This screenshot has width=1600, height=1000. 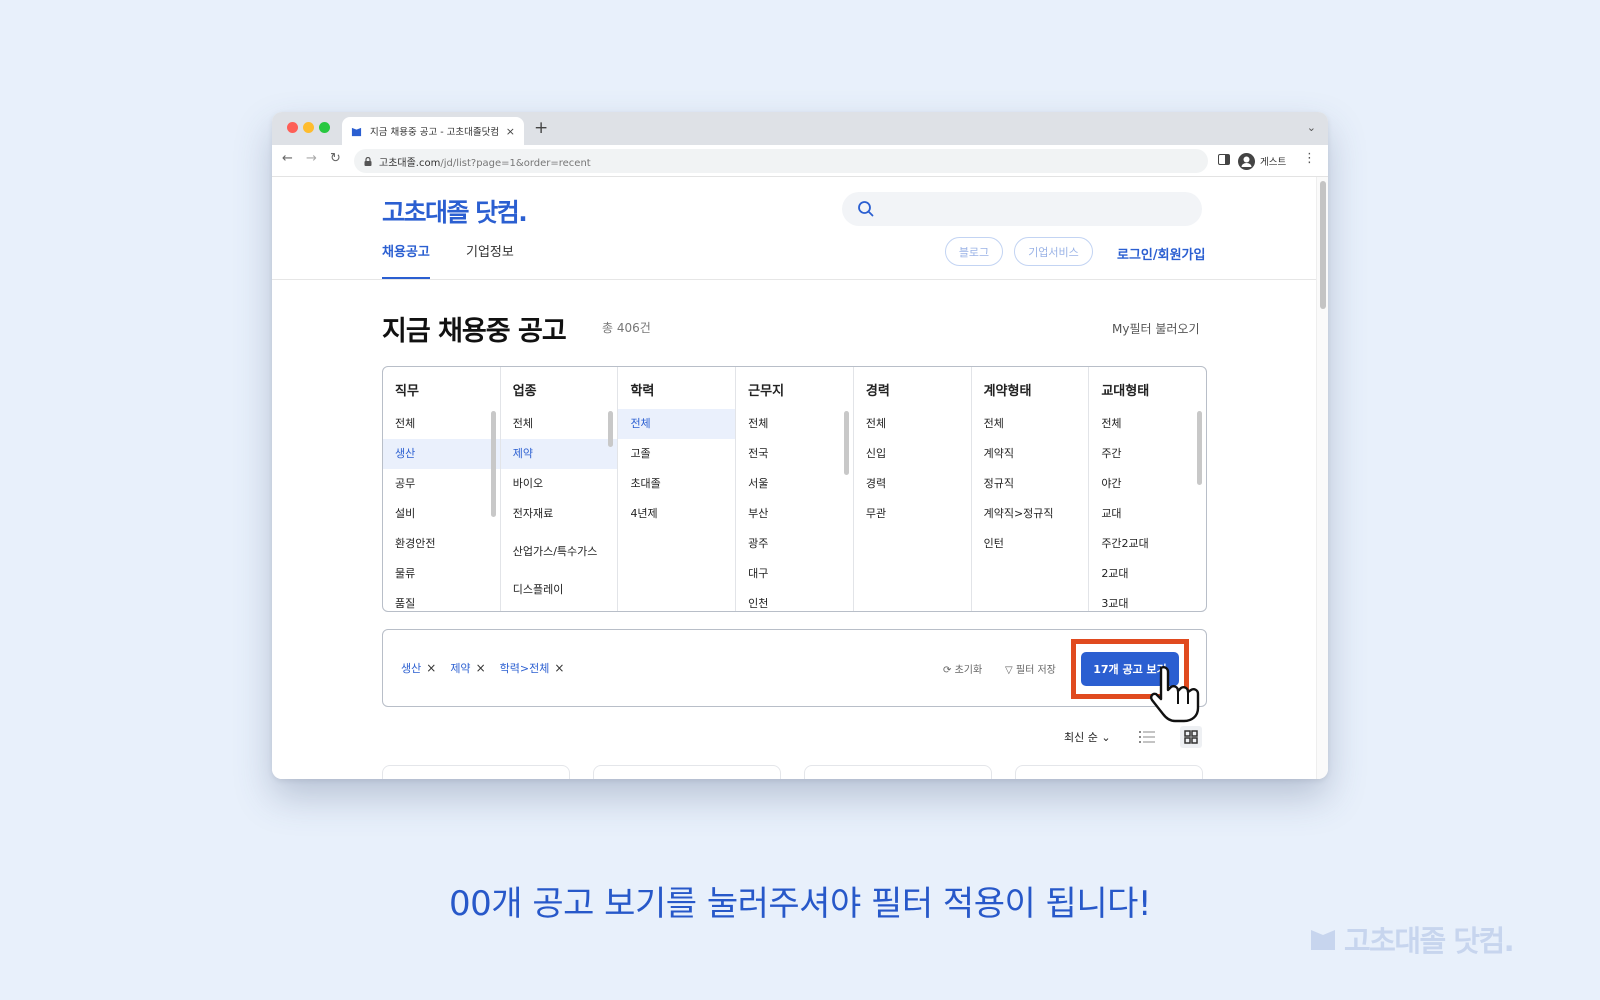 I want to click on reload-button: ↻, so click(x=335, y=158).